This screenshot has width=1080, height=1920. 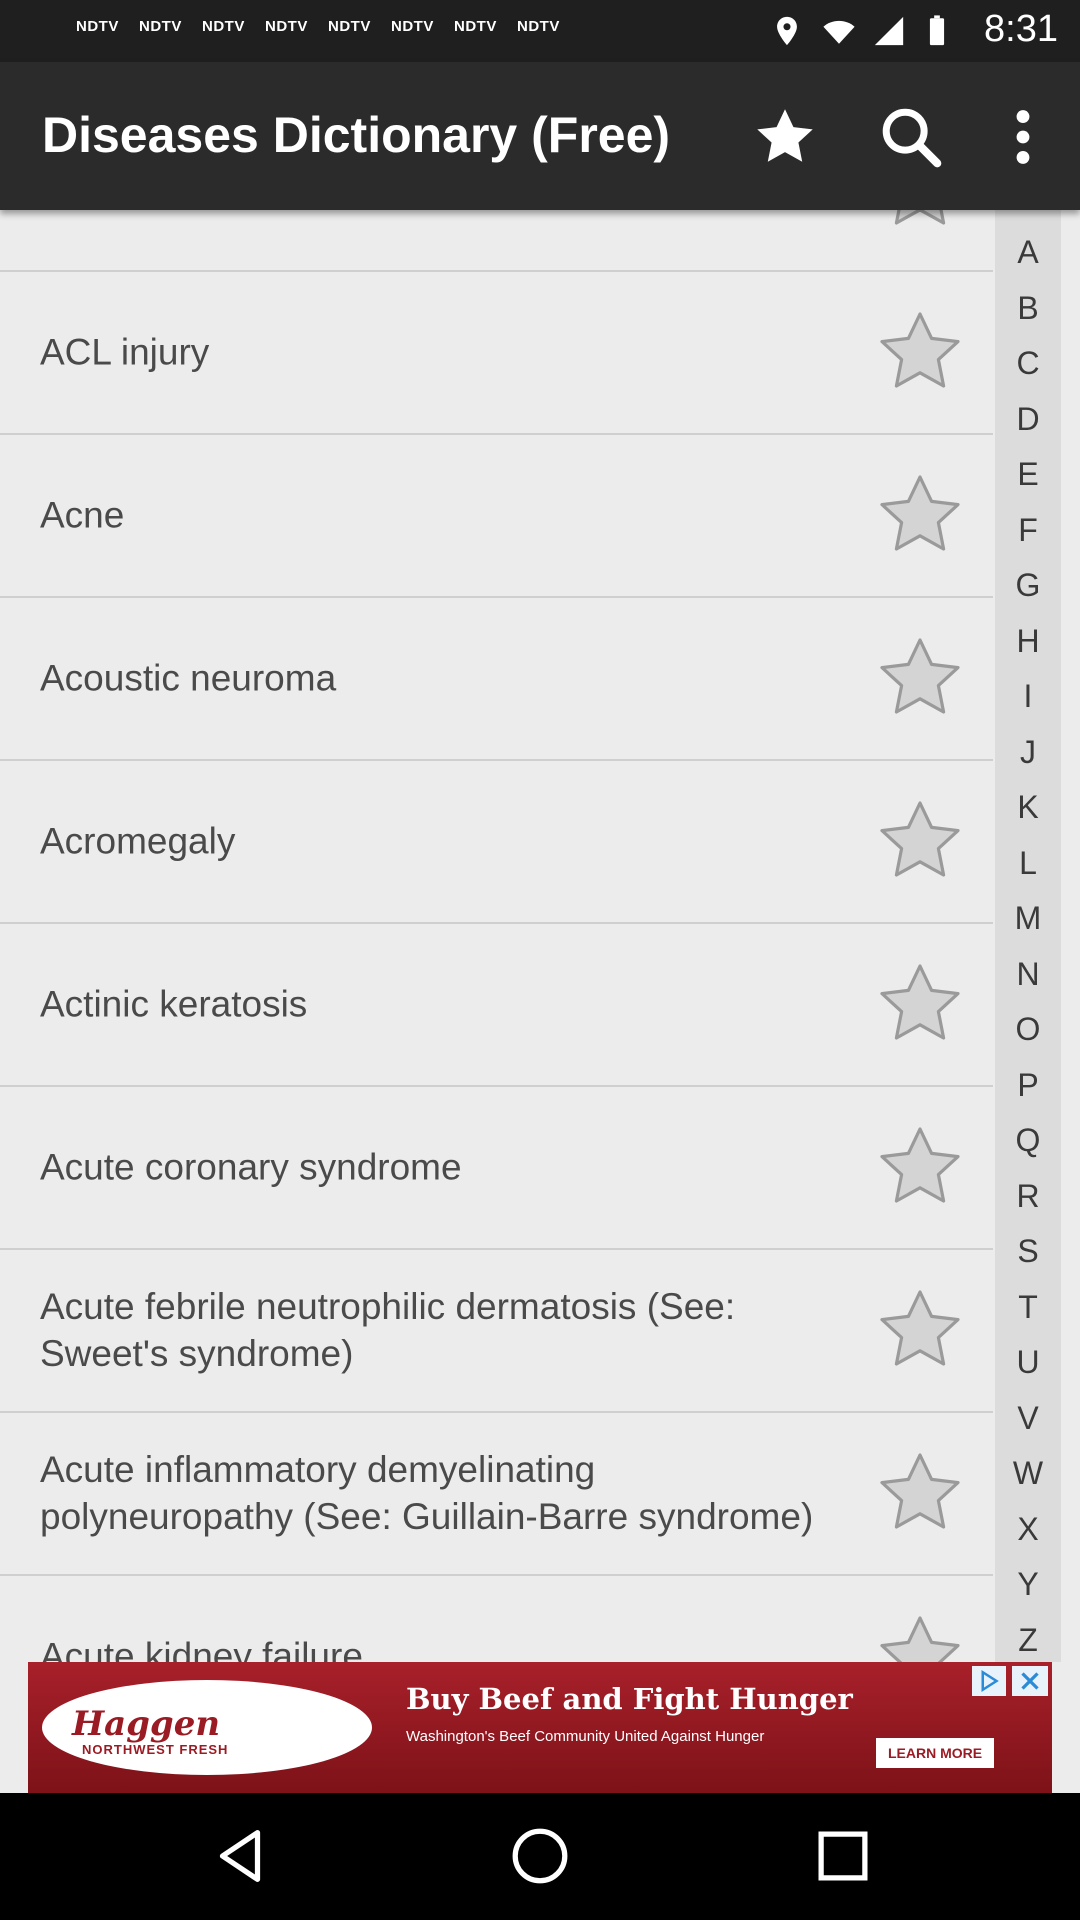 I want to click on disease-name: Acute kidney failure, so click(x=201, y=1648).